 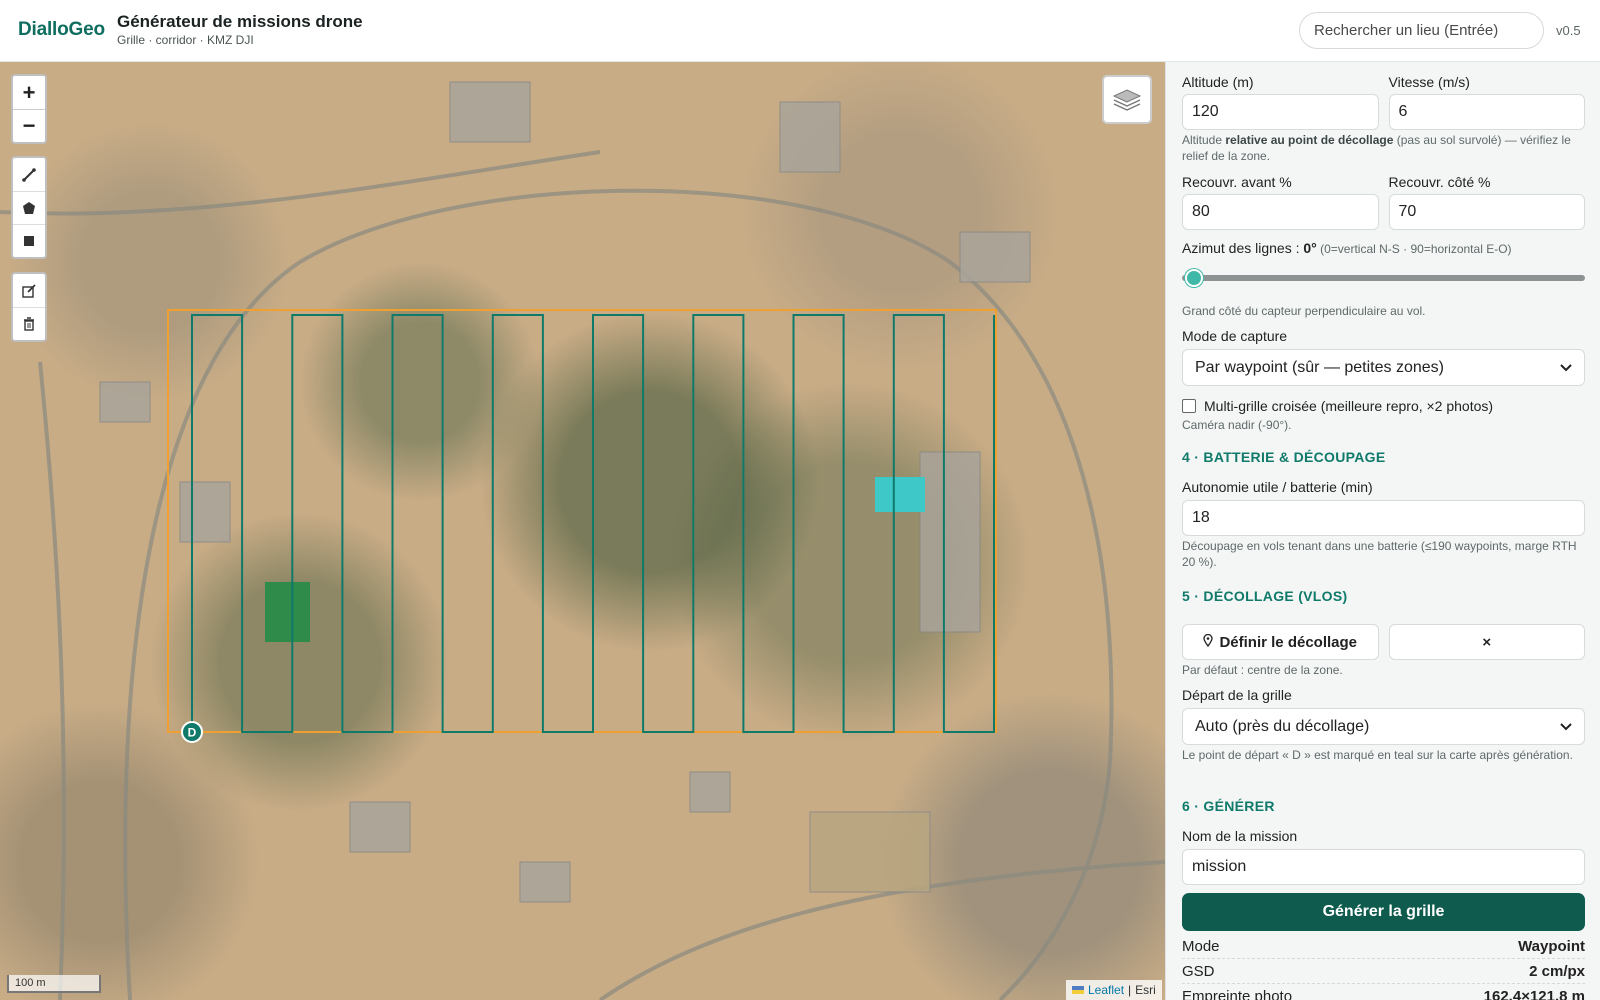 What do you see at coordinates (1201, 946) in the screenshot?
I see `stat-label: Mode` at bounding box center [1201, 946].